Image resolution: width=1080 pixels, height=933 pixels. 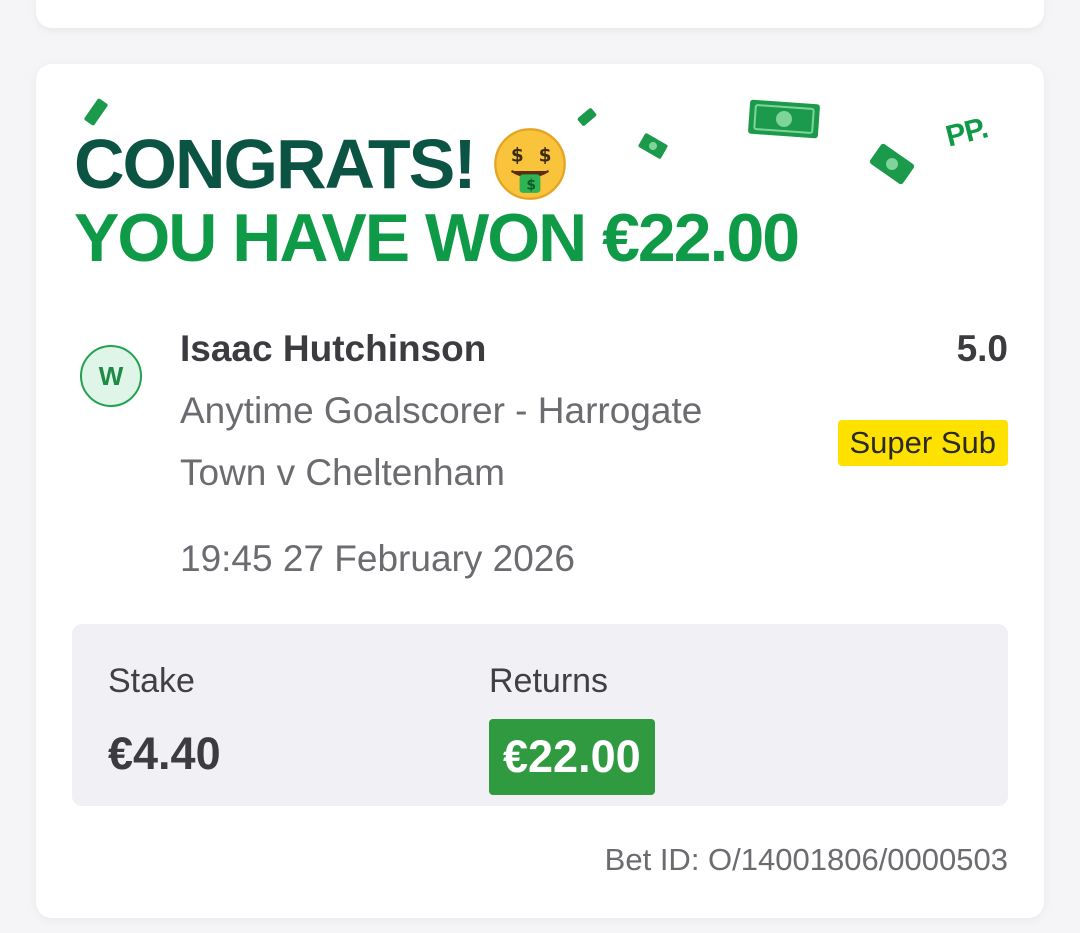 I want to click on market-line-2: Town v Cheltenham, so click(x=342, y=472).